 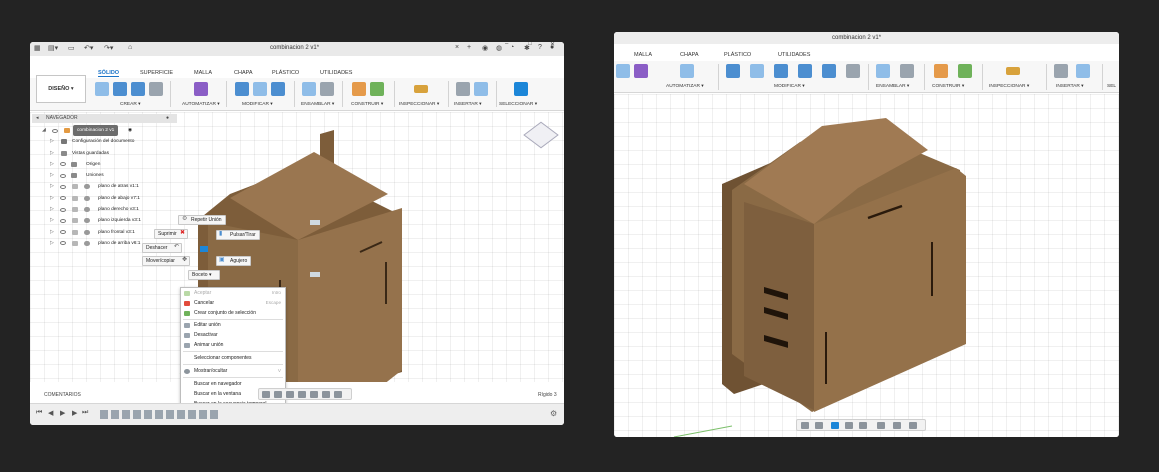 What do you see at coordinates (50, 413) in the screenshot?
I see `timeline-prev-icon: ◀` at bounding box center [50, 413].